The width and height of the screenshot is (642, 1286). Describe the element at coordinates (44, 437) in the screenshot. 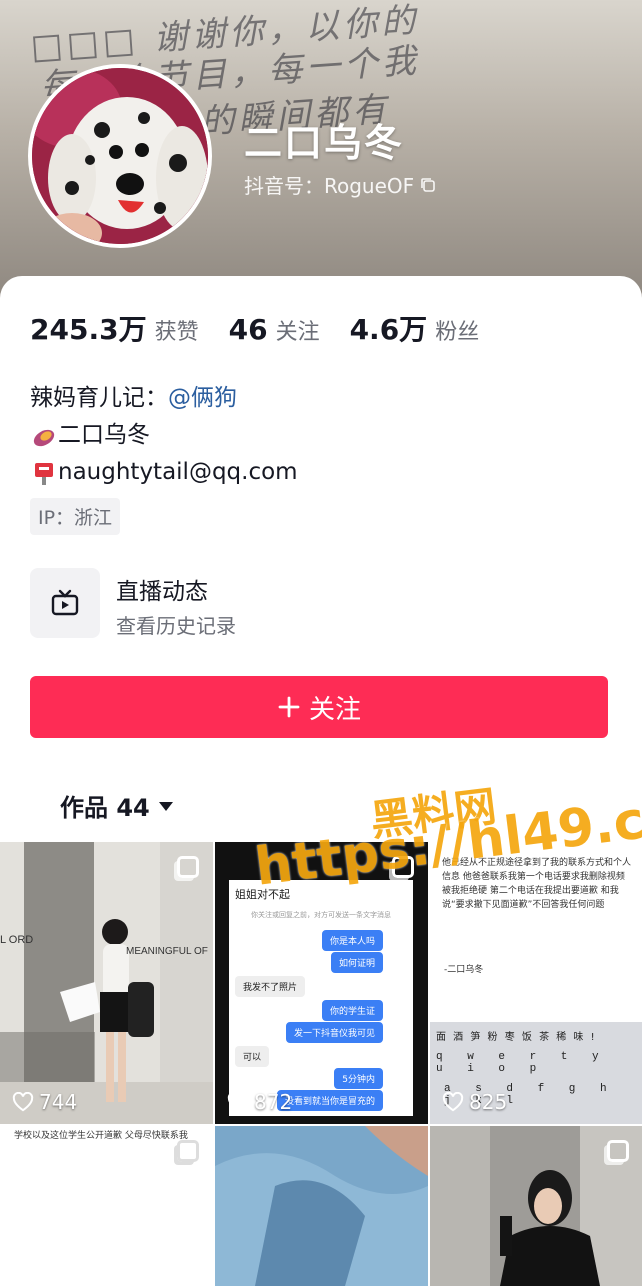

I see `sweet-potato-icon` at that location.